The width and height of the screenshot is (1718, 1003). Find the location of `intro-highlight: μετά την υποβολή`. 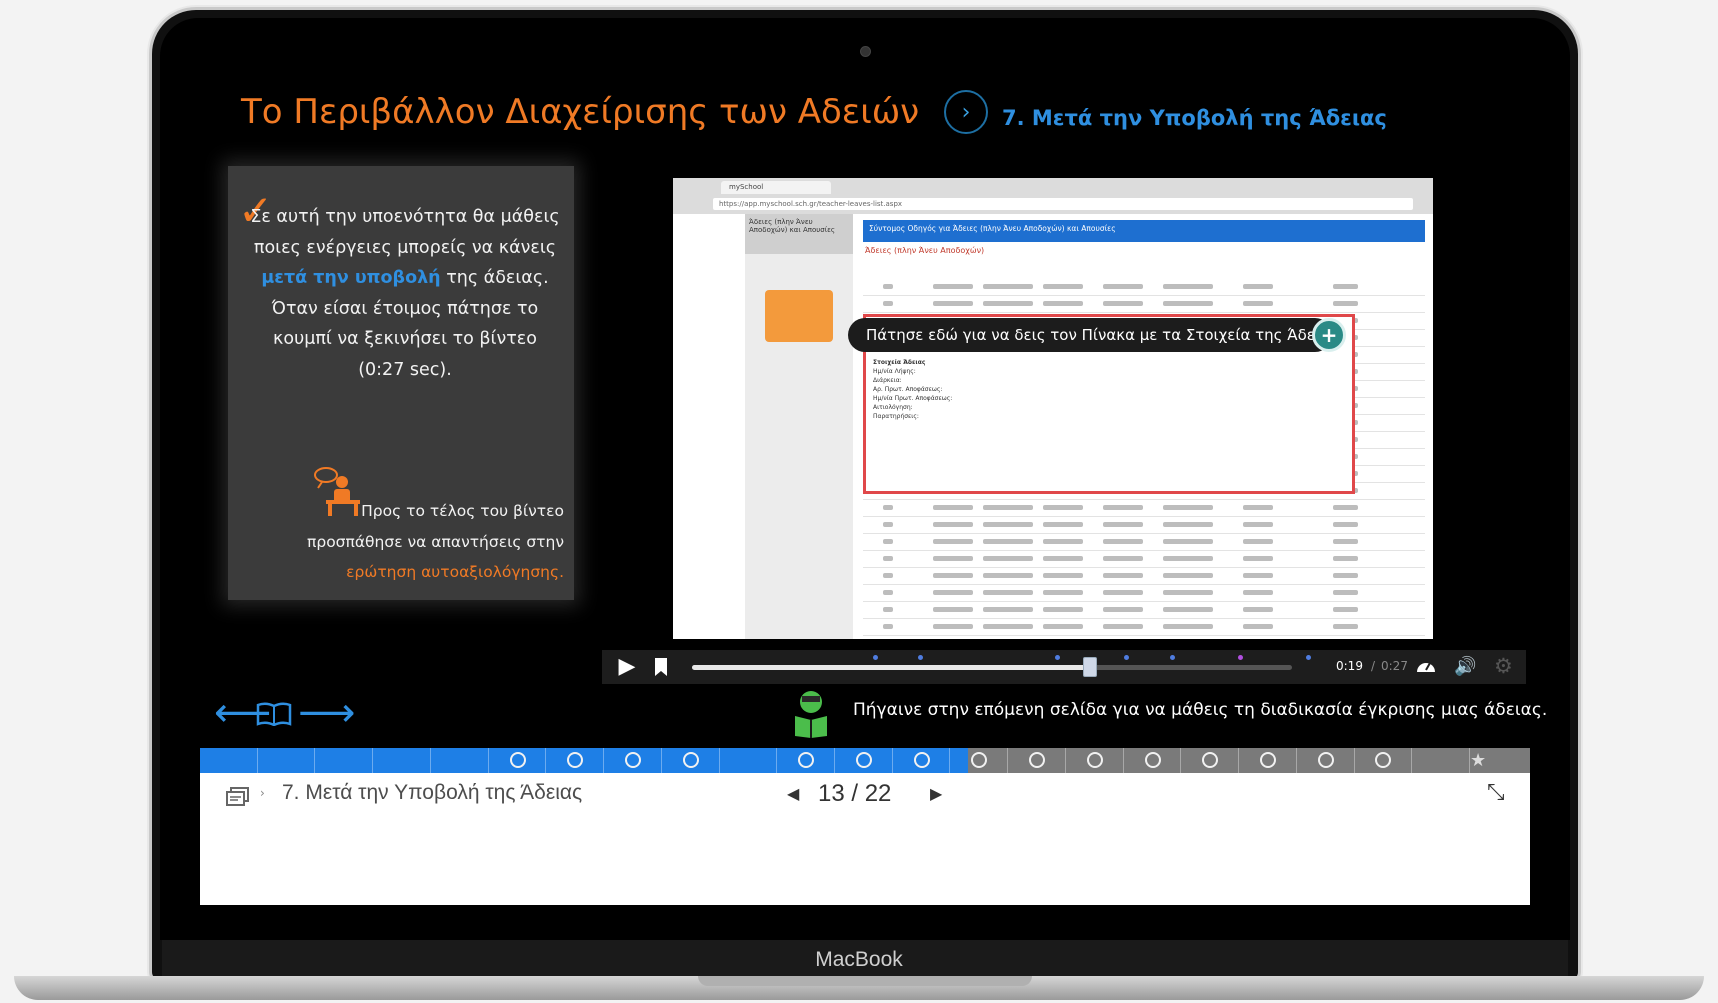

intro-highlight: μετά την υποβολή is located at coordinates (351, 278).